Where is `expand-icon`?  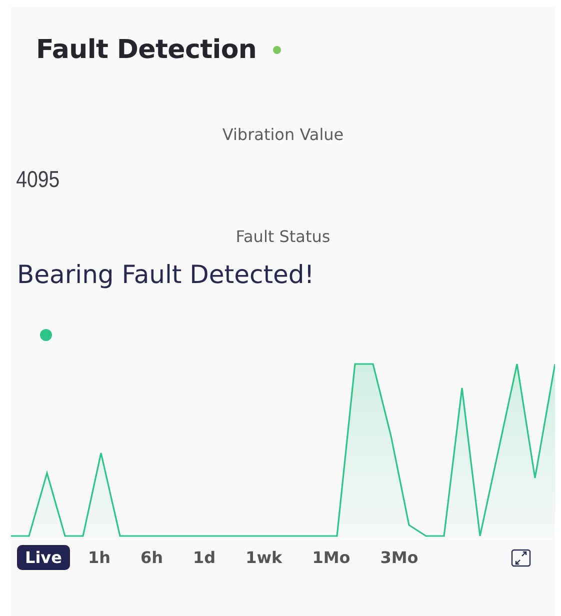 expand-icon is located at coordinates (521, 557).